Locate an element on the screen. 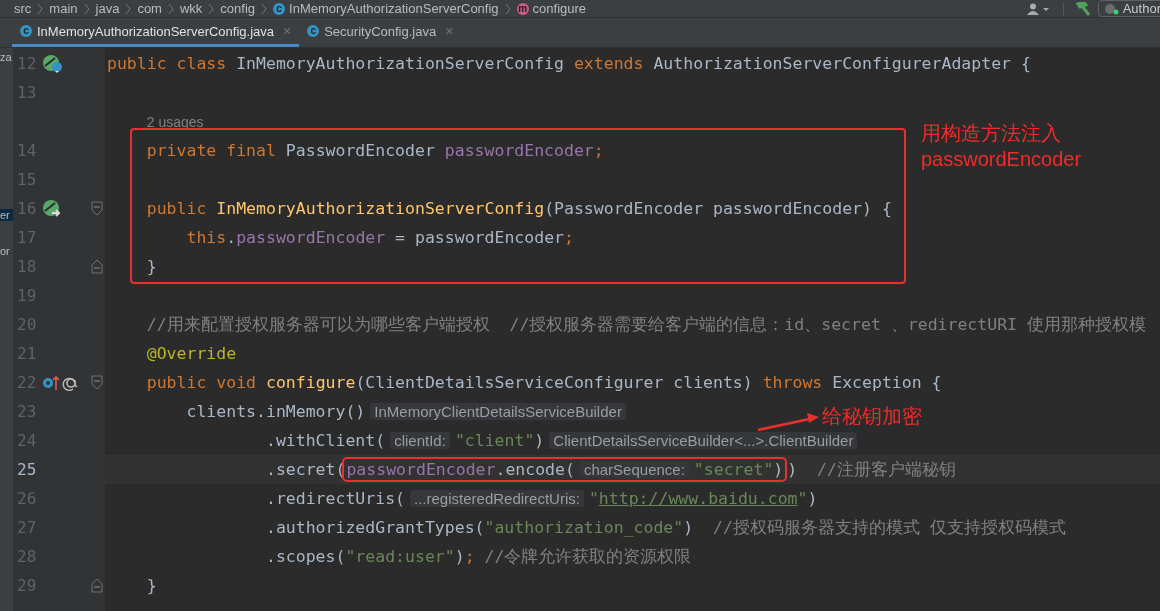  project-tree-item: za is located at coordinates (6, 57).